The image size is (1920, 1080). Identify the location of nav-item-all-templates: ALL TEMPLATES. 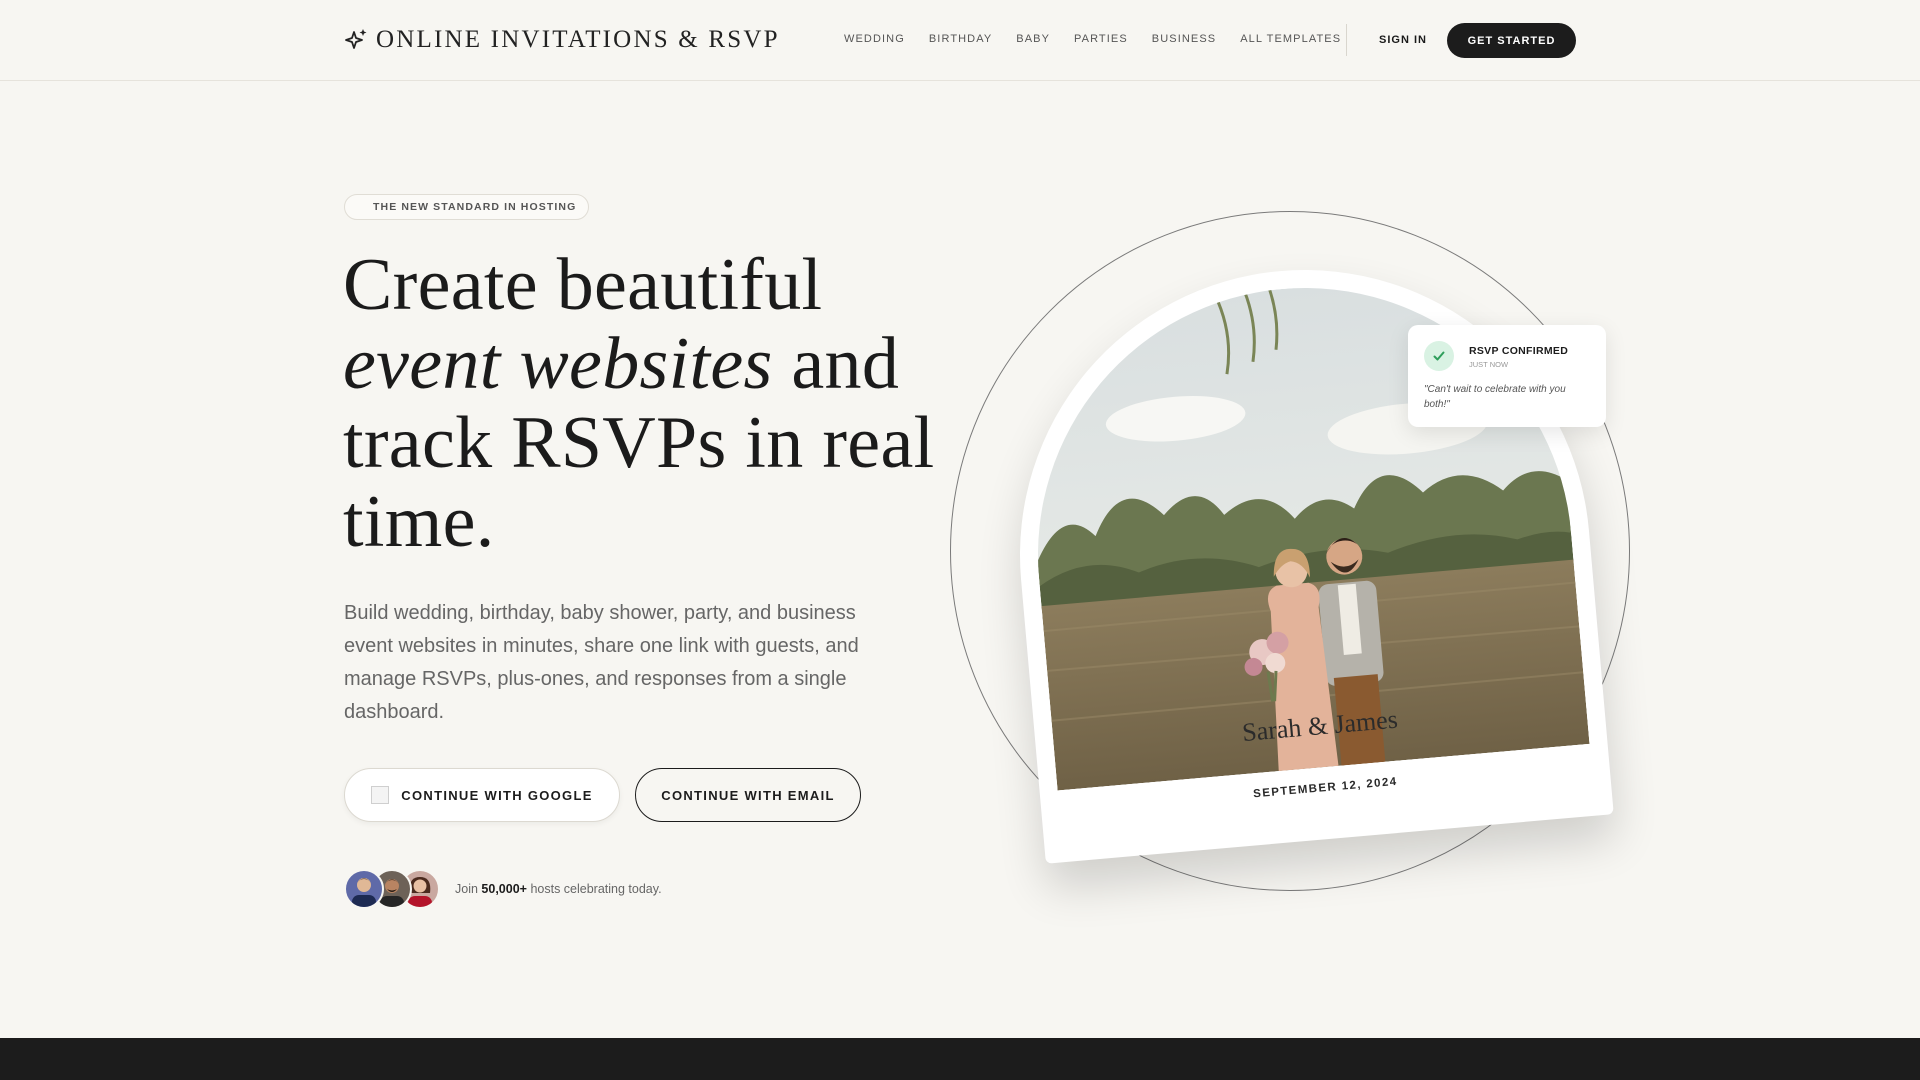
(1290, 39).